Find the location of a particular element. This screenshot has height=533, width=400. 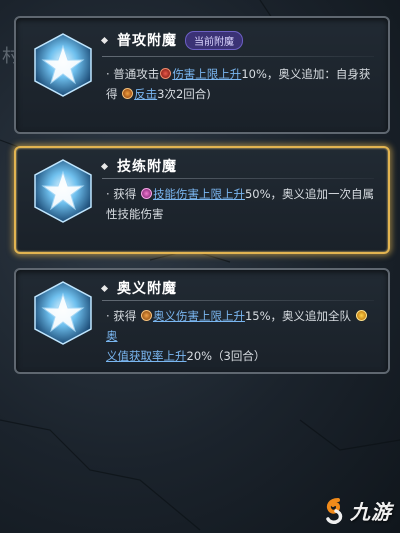

card-title: 技练附魔 is located at coordinates (147, 167).